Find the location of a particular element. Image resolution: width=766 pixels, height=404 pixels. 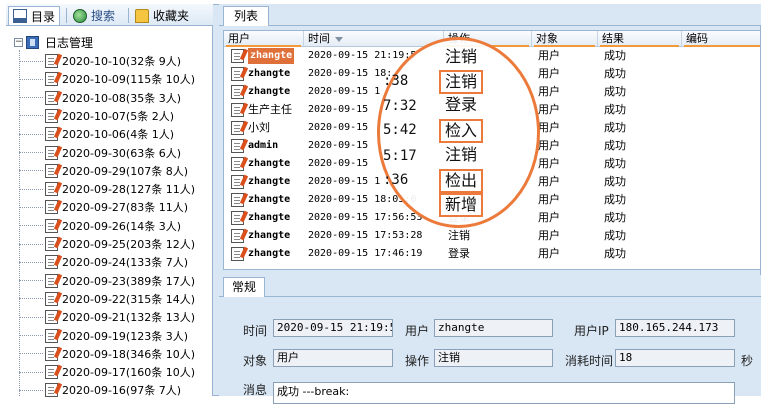

tree-item: 2020-09-18(346条 10人) is located at coordinates (107, 354).